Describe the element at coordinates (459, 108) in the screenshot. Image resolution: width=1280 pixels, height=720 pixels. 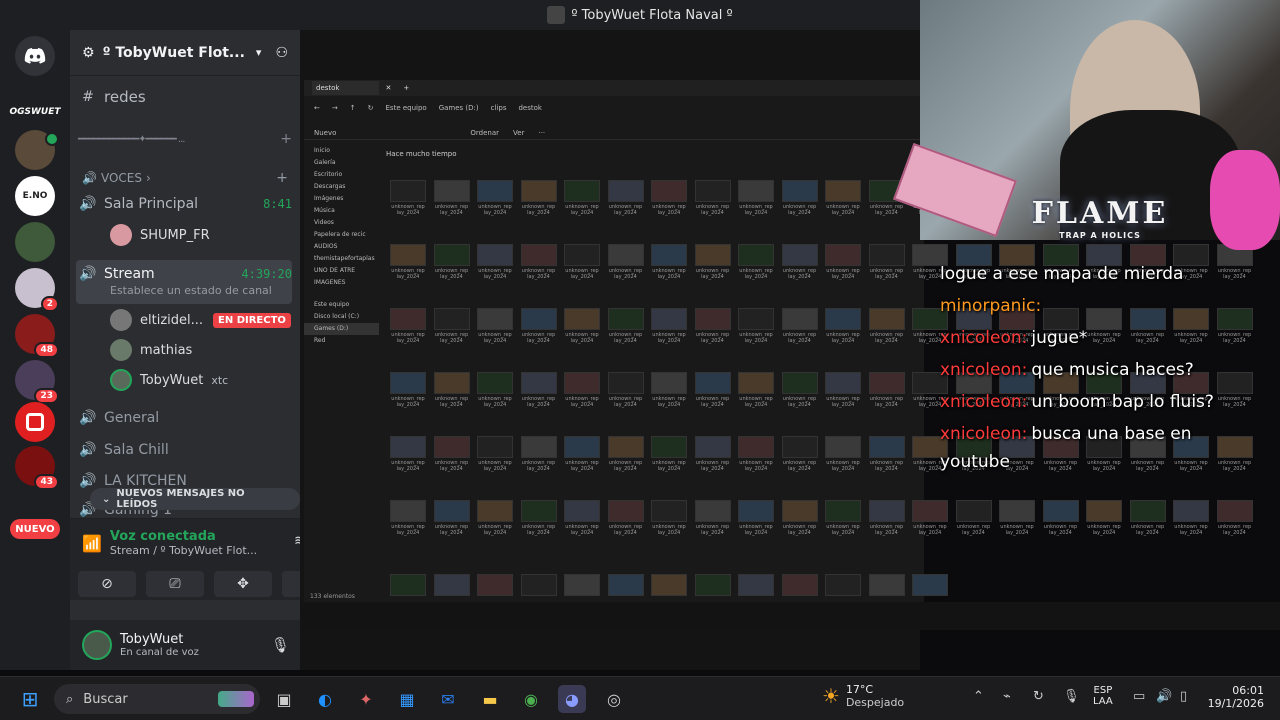
I see `breadcrumb-item: Games (D:)` at that location.